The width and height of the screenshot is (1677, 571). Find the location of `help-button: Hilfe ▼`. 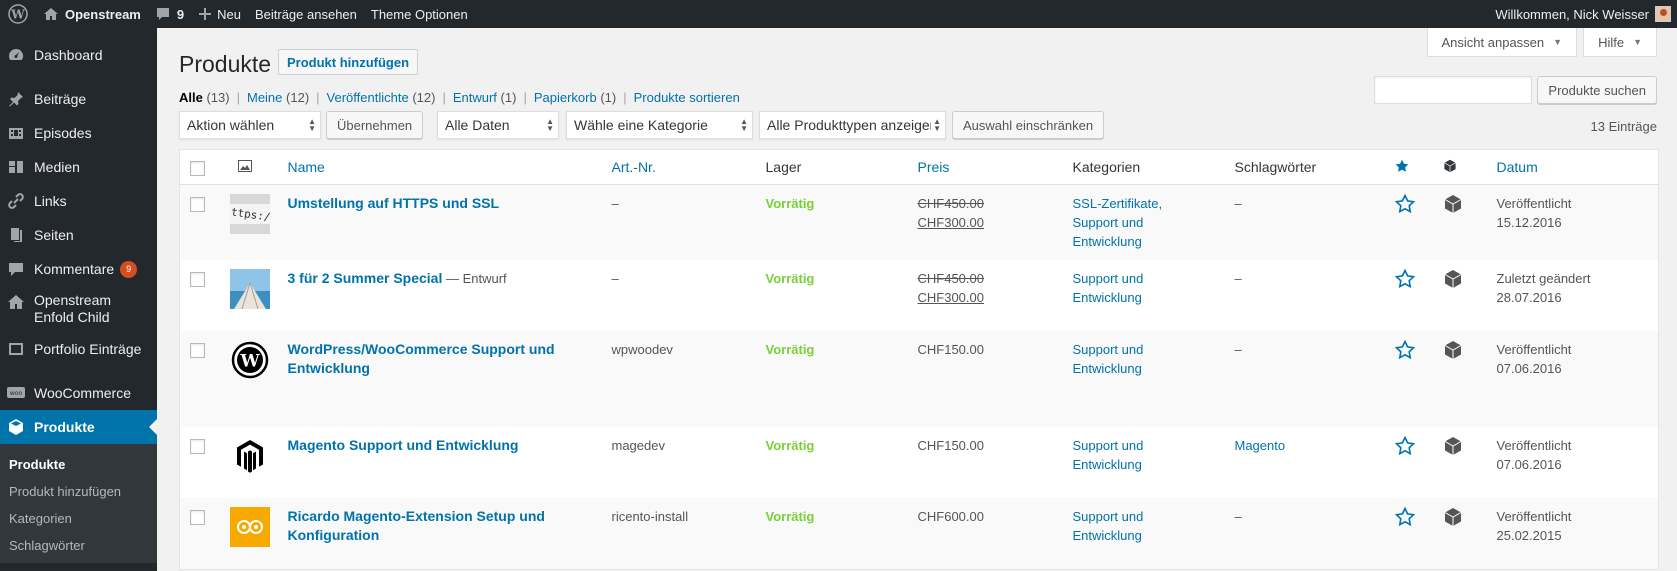

help-button: Hilfe ▼ is located at coordinates (1620, 42).